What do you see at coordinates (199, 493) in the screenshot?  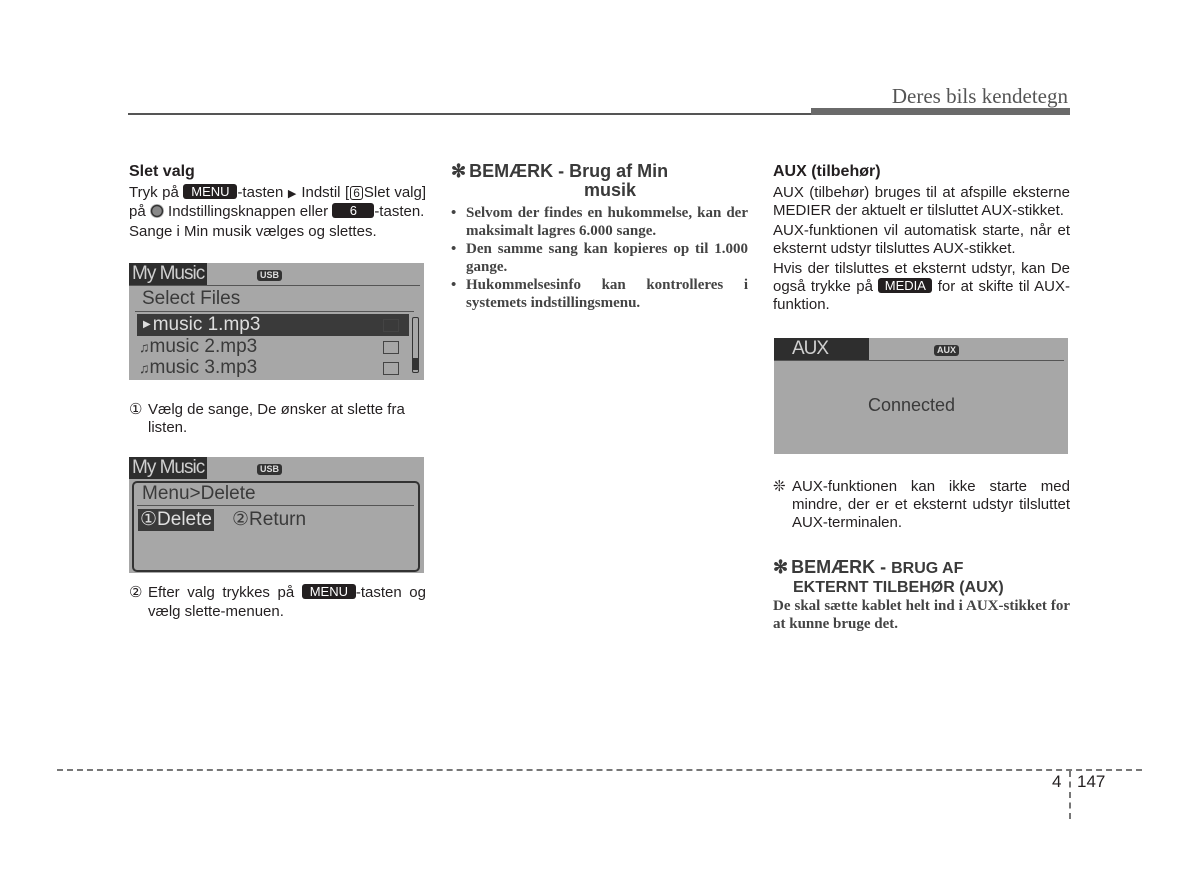 I see `dialog-breadcrumb: Menu>Delete` at bounding box center [199, 493].